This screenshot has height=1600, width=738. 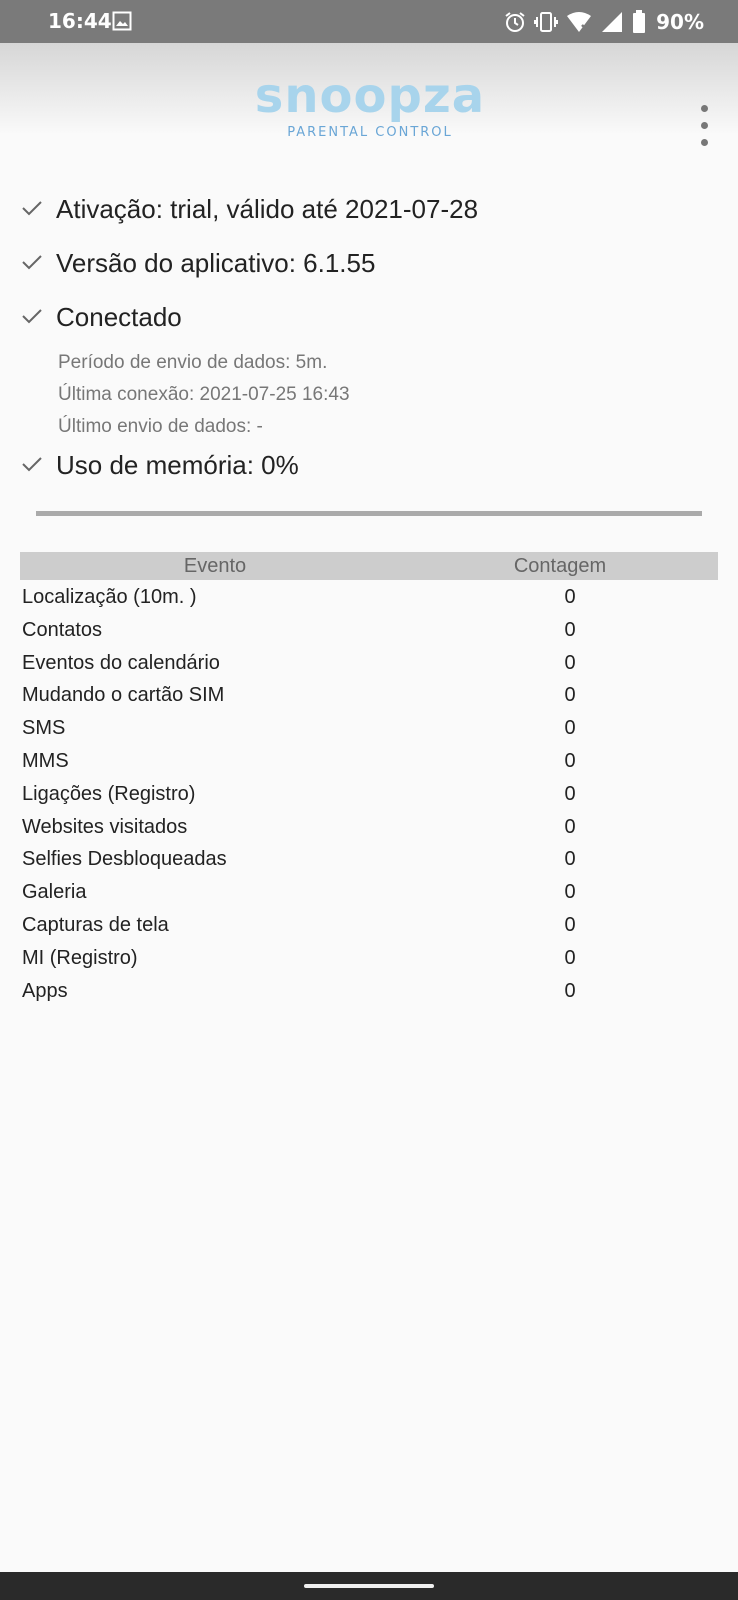 I want to click on table-row: Apps 0, so click(x=369, y=990).